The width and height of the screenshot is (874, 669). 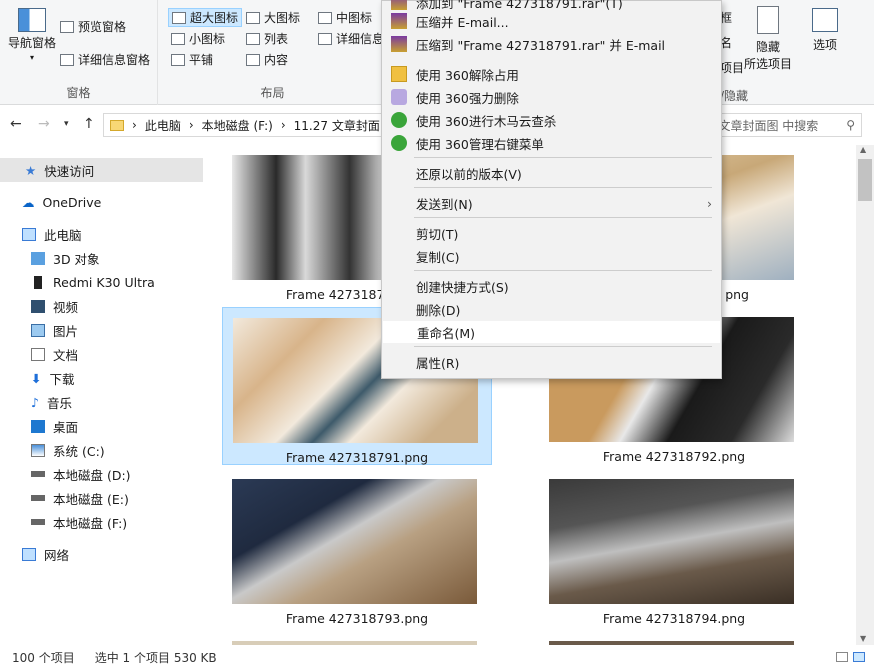 I want to click on search-input: 7 文章封面图 中搜索 ⚲, so click(x=781, y=125).